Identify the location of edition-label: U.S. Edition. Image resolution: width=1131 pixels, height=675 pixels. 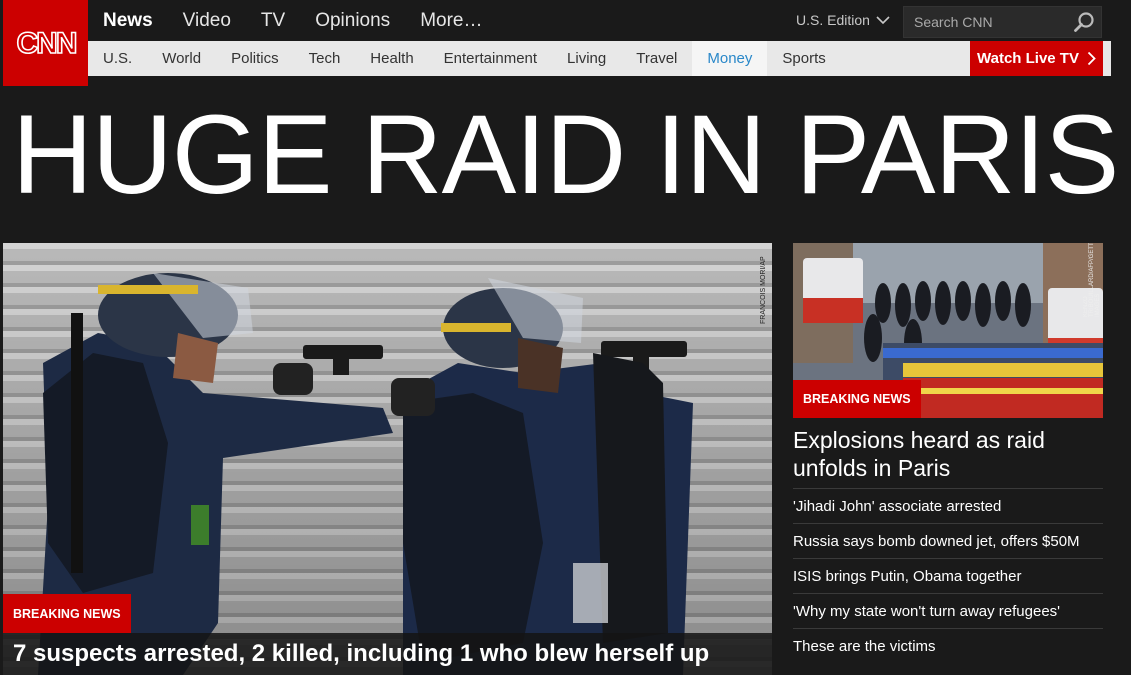
(833, 20).